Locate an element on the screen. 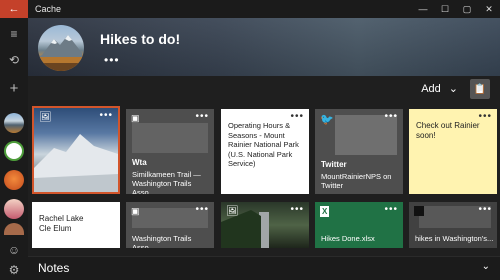 The height and width of the screenshot is (280, 500). web-icon is located at coordinates (419, 211).